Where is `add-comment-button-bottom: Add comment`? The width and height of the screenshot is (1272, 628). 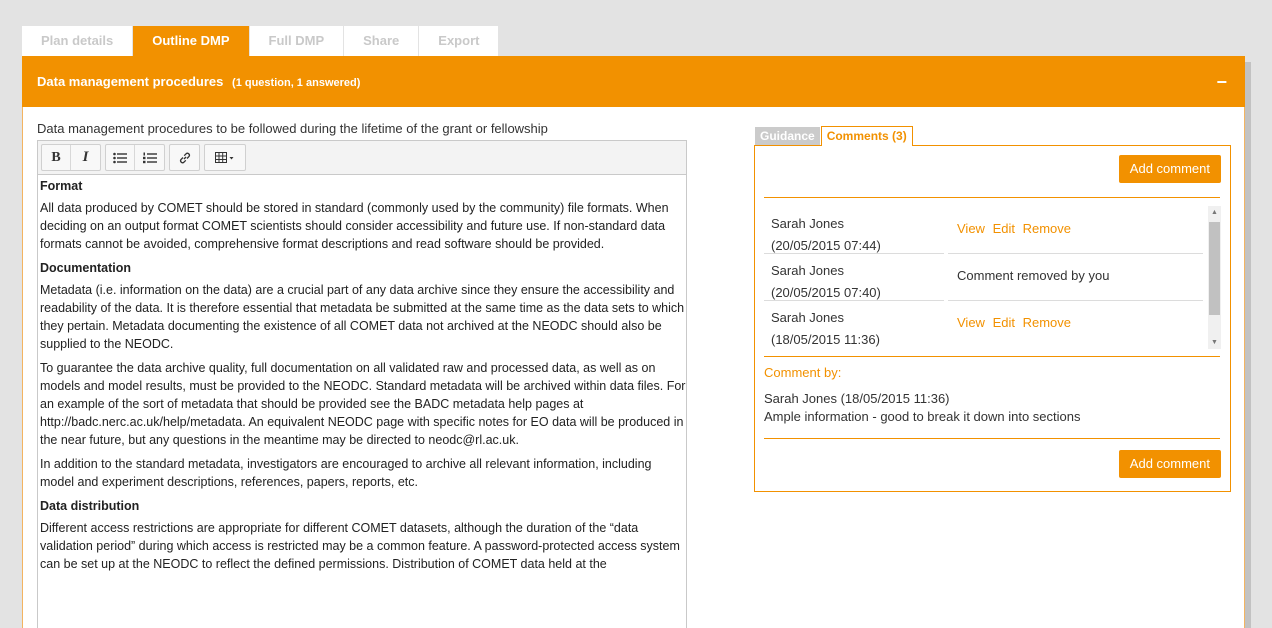
add-comment-button-bottom: Add comment is located at coordinates (1169, 464).